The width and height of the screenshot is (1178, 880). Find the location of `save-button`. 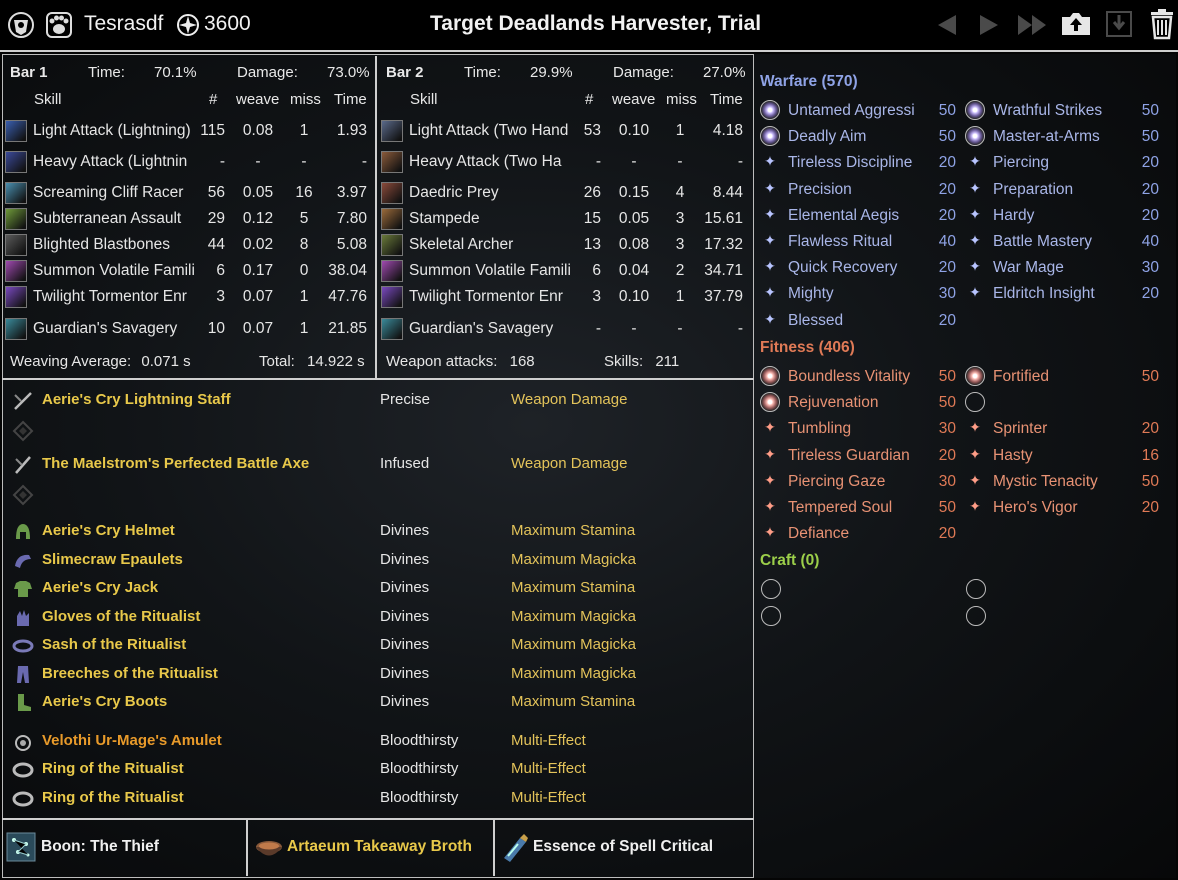

save-button is located at coordinates (1119, 24).